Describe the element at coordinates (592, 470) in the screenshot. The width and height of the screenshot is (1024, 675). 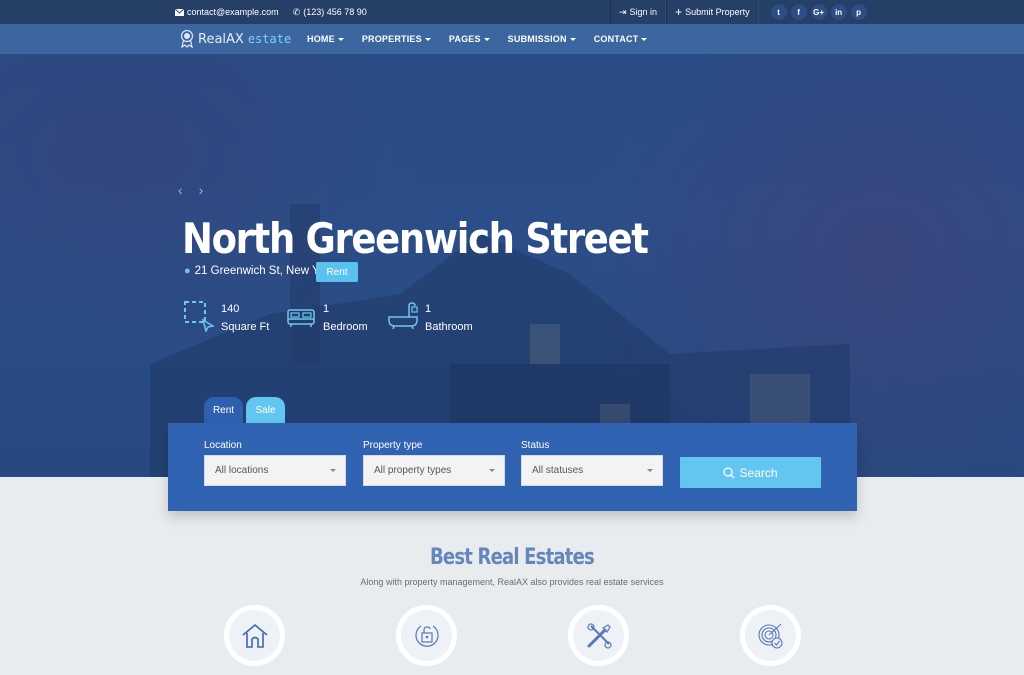
I see `status-select: All statuses` at that location.